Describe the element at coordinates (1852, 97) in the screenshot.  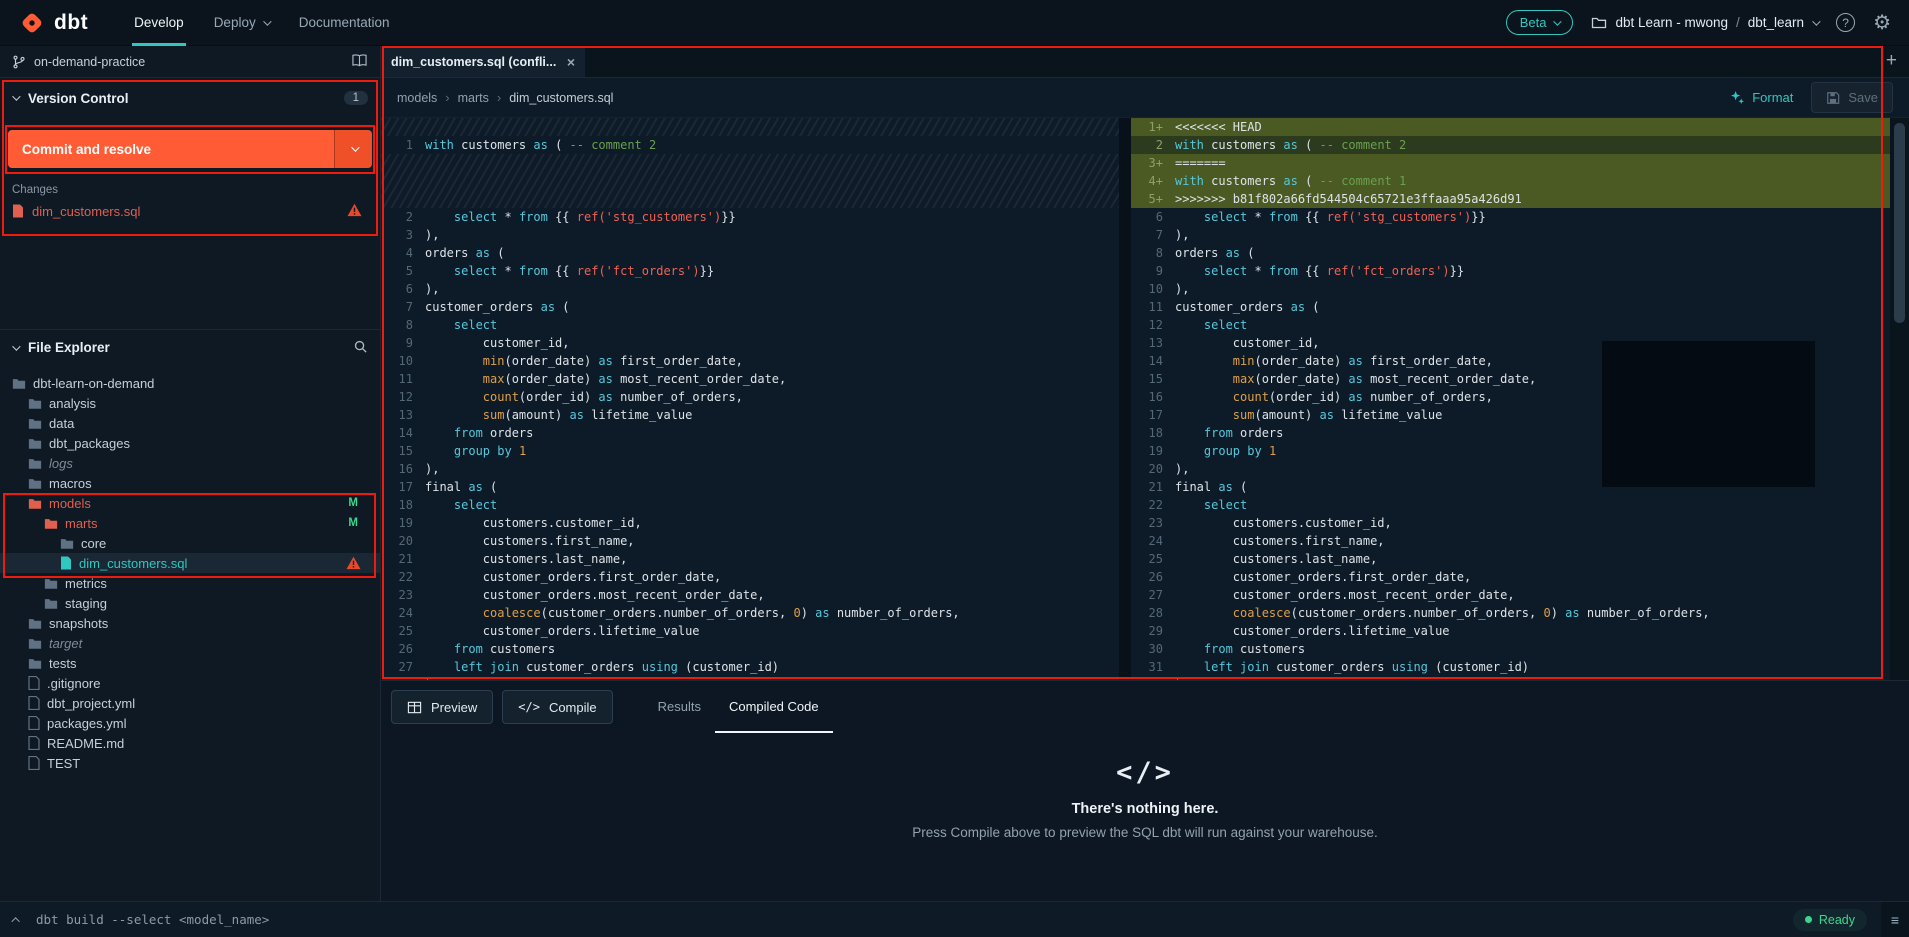
I see `save-button: Save` at that location.